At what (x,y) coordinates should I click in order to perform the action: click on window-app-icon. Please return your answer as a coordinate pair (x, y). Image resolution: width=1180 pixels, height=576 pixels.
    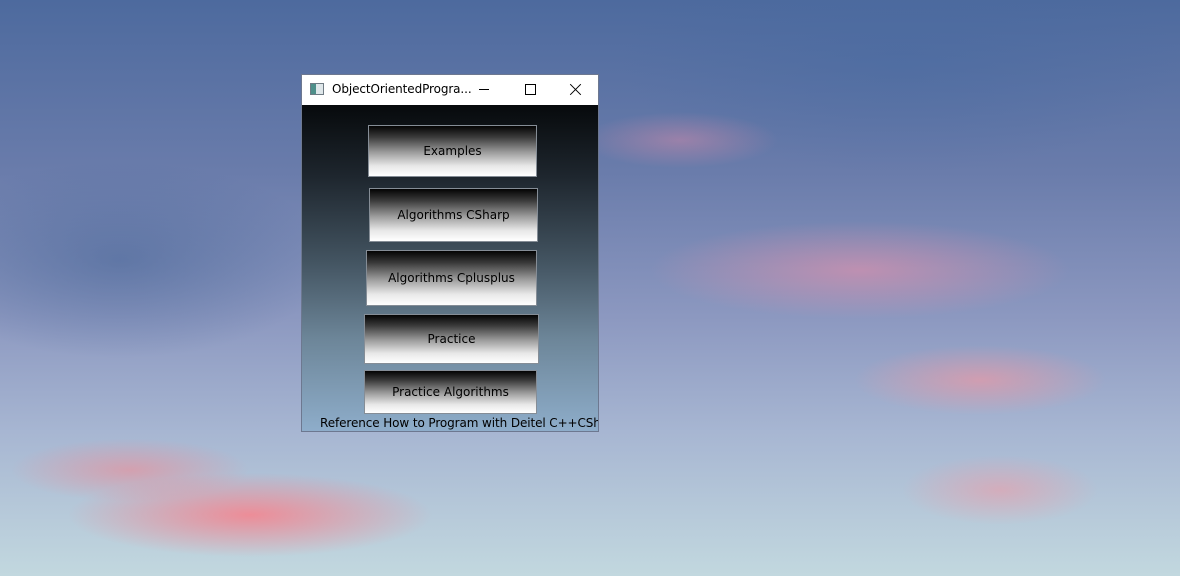
    Looking at the image, I should click on (317, 89).